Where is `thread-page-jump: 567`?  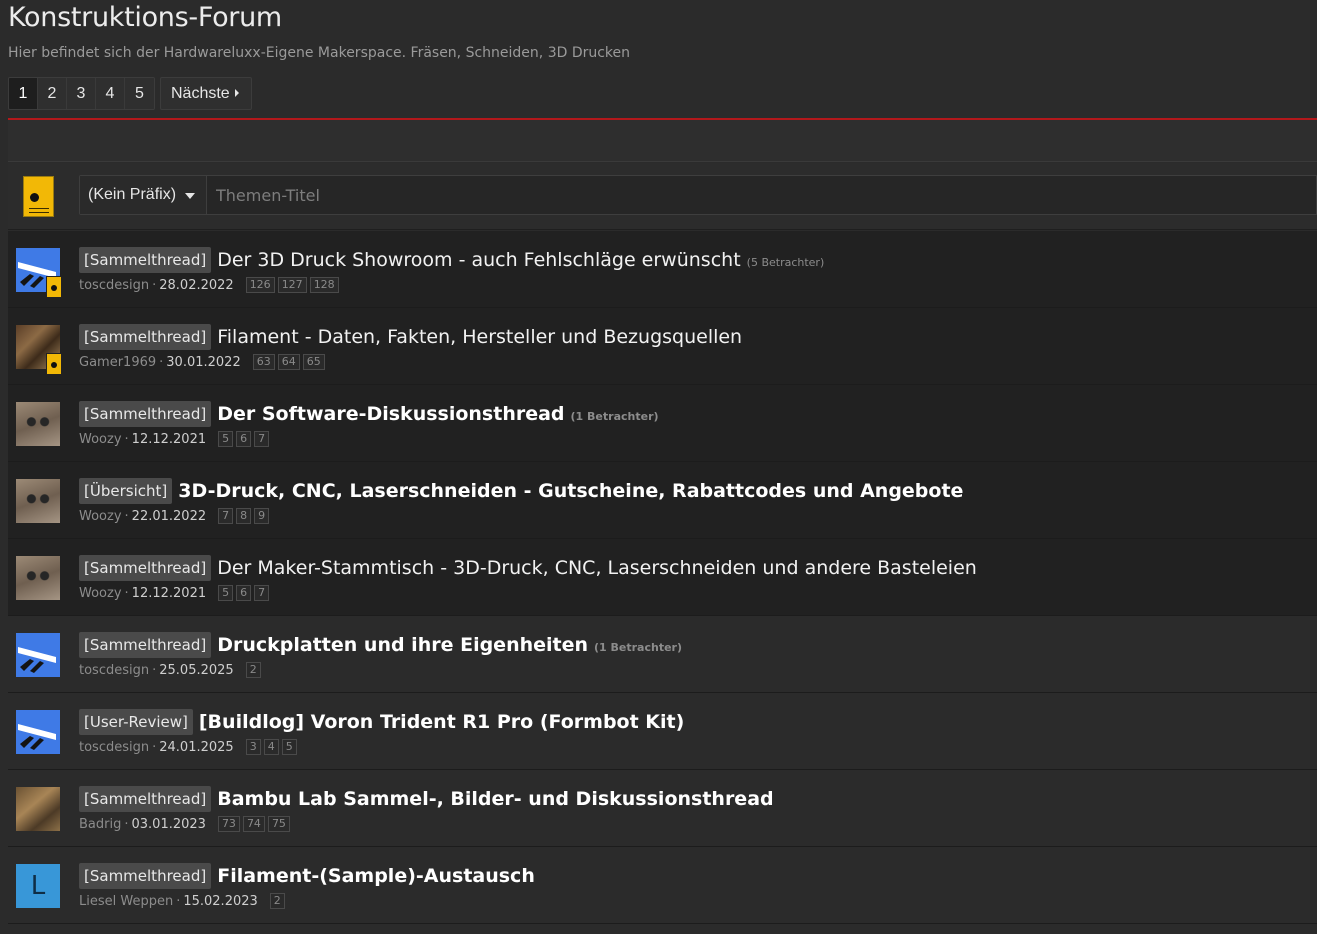 thread-page-jump: 567 is located at coordinates (245, 593).